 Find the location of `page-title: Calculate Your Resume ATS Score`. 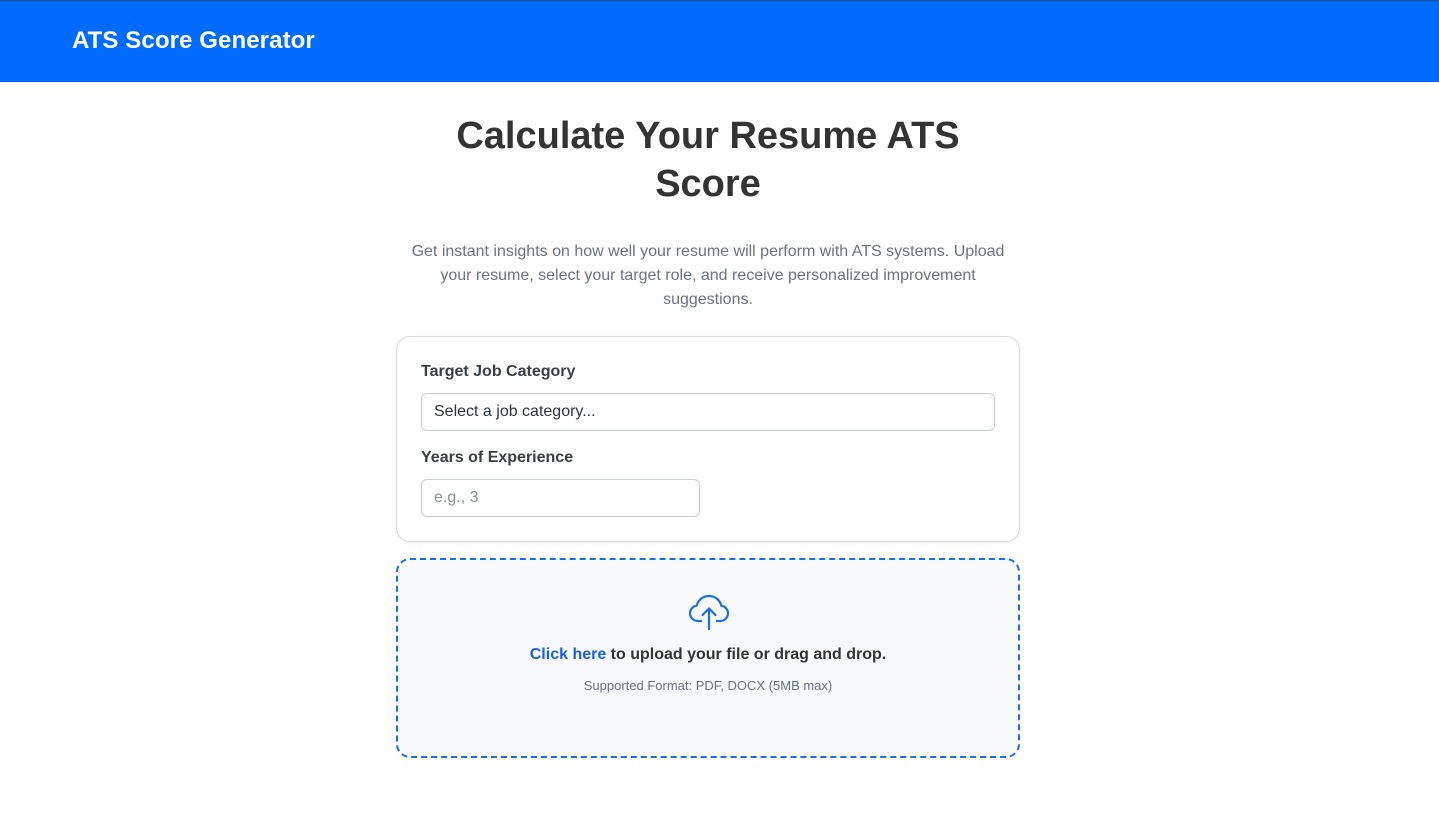

page-title: Calculate Your Resume ATS Score is located at coordinates (708, 160).